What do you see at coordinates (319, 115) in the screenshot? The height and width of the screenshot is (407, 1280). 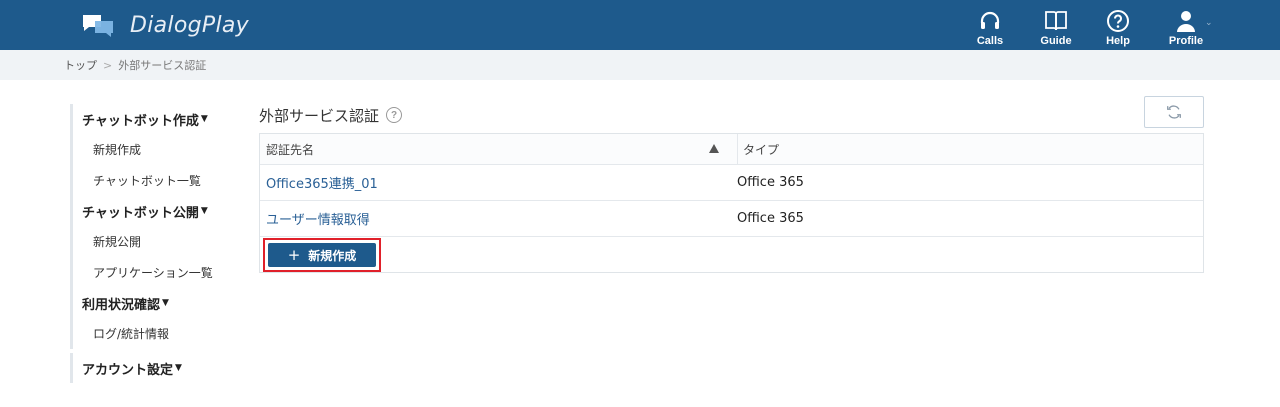 I see `page-title-text: 外部サービス認証` at bounding box center [319, 115].